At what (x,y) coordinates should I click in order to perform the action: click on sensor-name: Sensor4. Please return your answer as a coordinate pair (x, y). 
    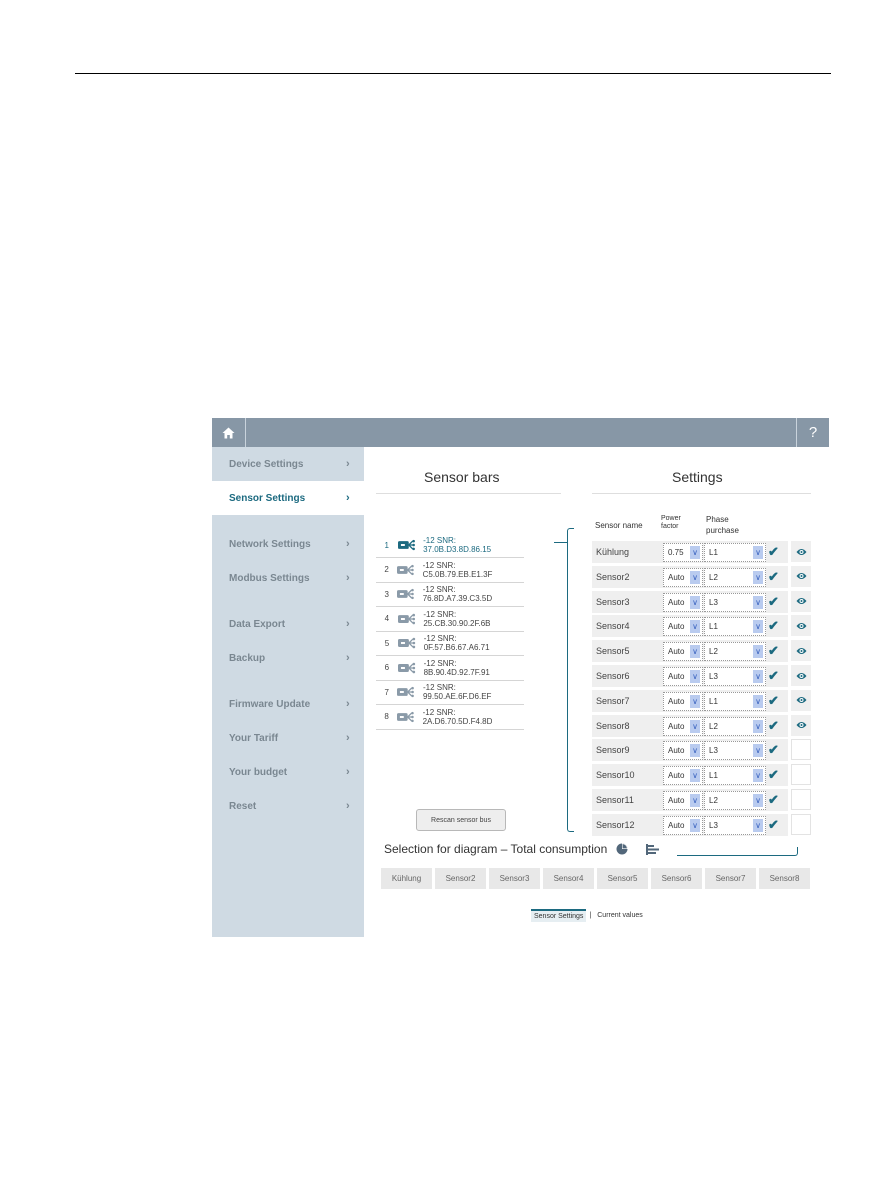
    Looking at the image, I should click on (613, 626).